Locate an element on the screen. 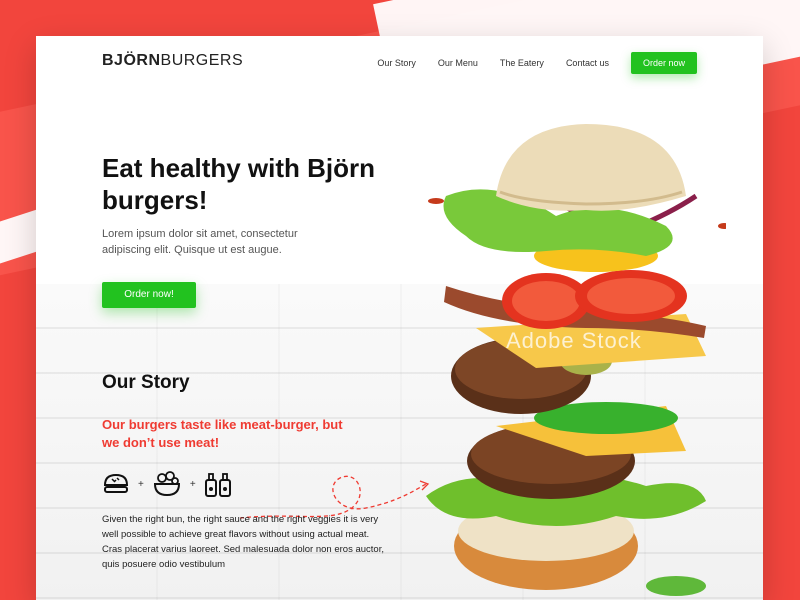 The image size is (800, 600). nav-the-eatery: The Eatery is located at coordinates (522, 63).